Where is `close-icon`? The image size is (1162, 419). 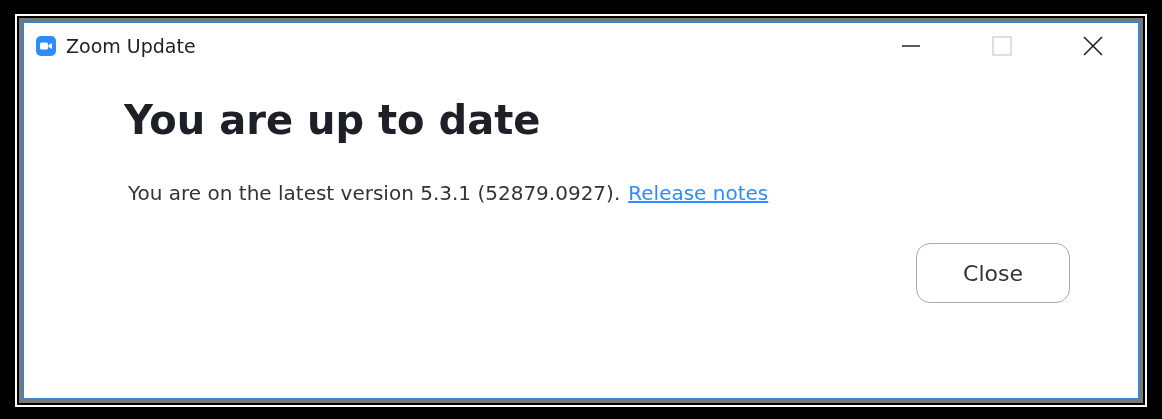
close-icon is located at coordinates (1092, 46).